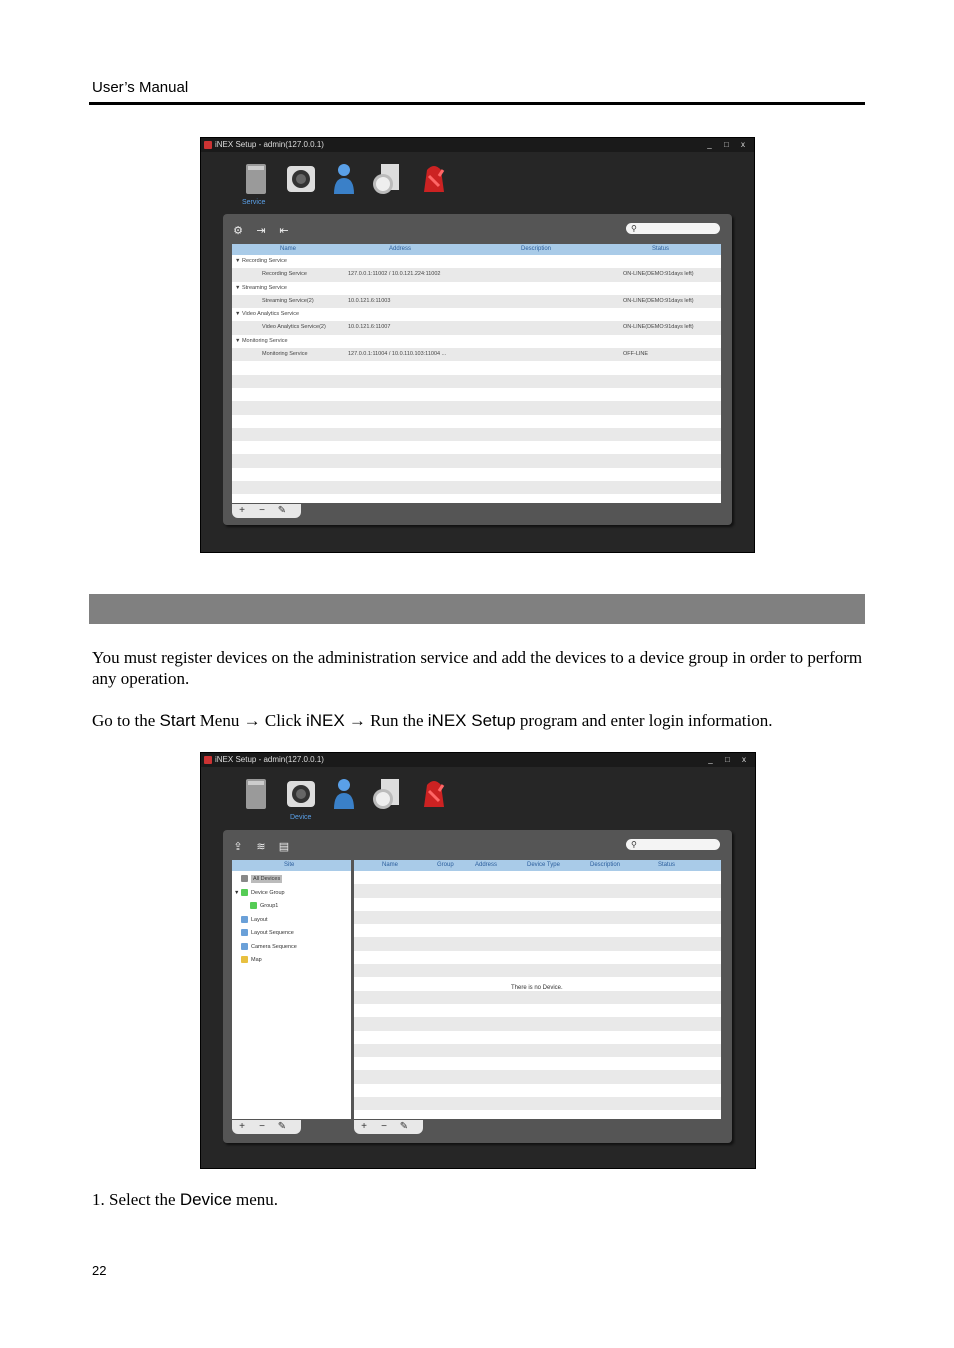  Describe the element at coordinates (476, 314) in the screenshot. I see `table-row: ▼ Video Analytics Service` at that location.